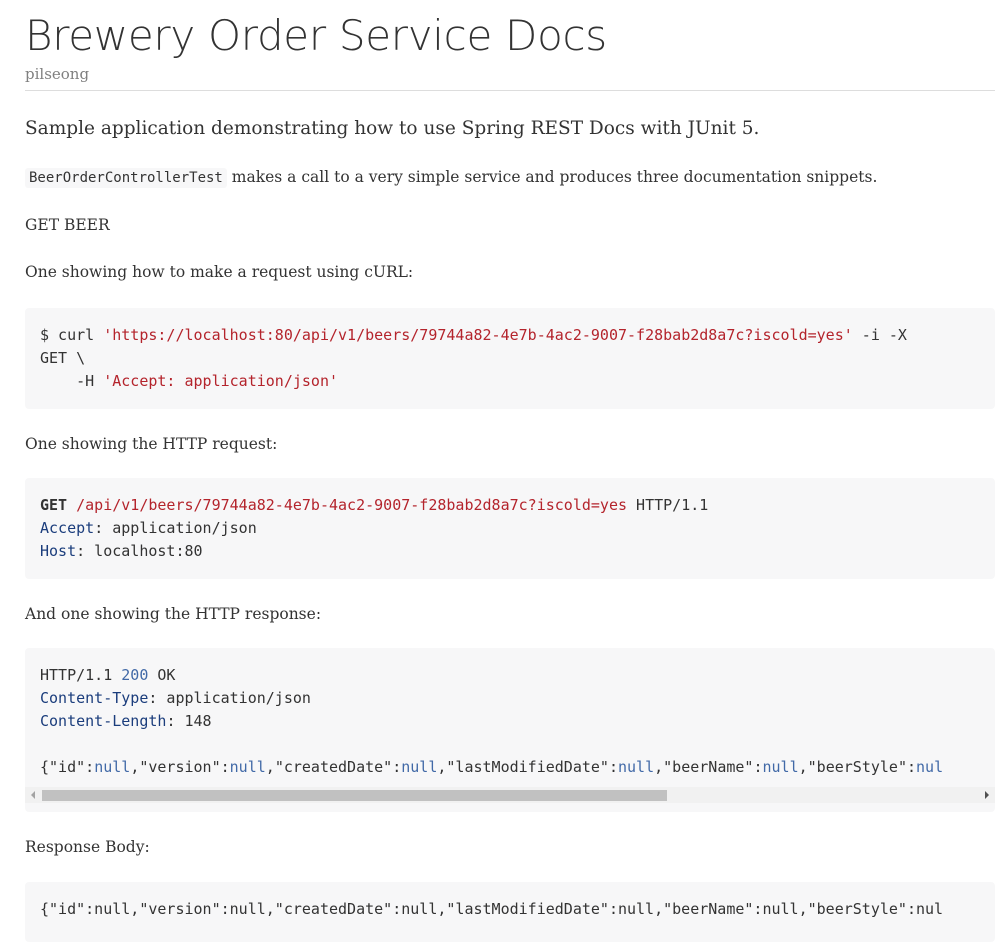 Image resolution: width=1004 pixels, height=942 pixels. What do you see at coordinates (668, 505) in the screenshot?
I see `request-protocol: HTTP/1.1` at bounding box center [668, 505].